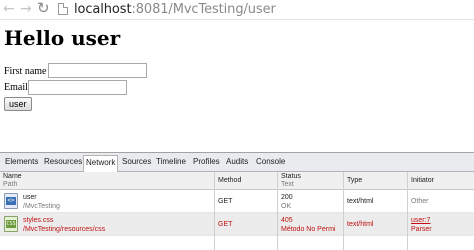  I want to click on column-type: Type, so click(354, 181).